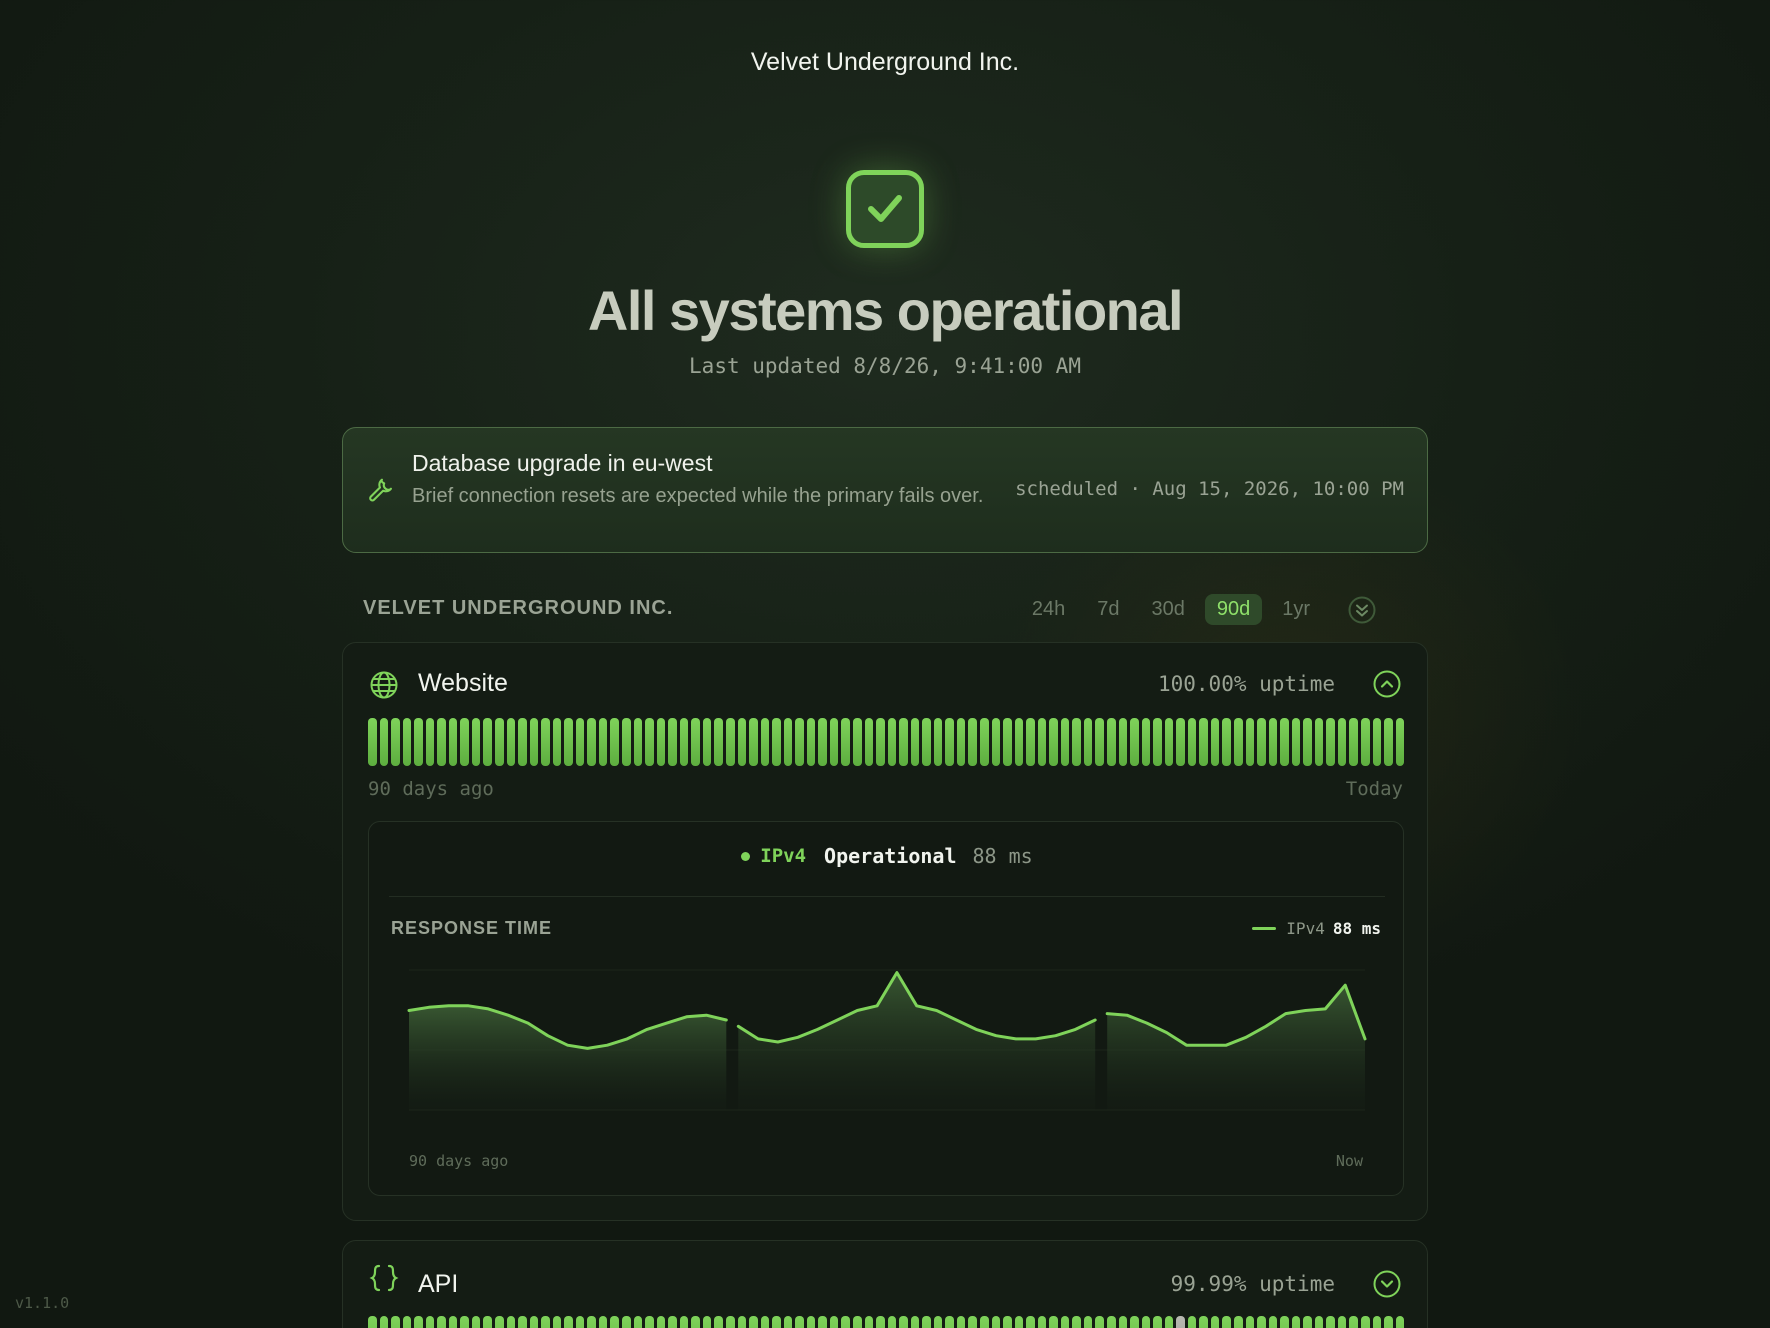 This screenshot has height=1328, width=1770. What do you see at coordinates (1233, 609) in the screenshot?
I see `range-90d: 90d` at bounding box center [1233, 609].